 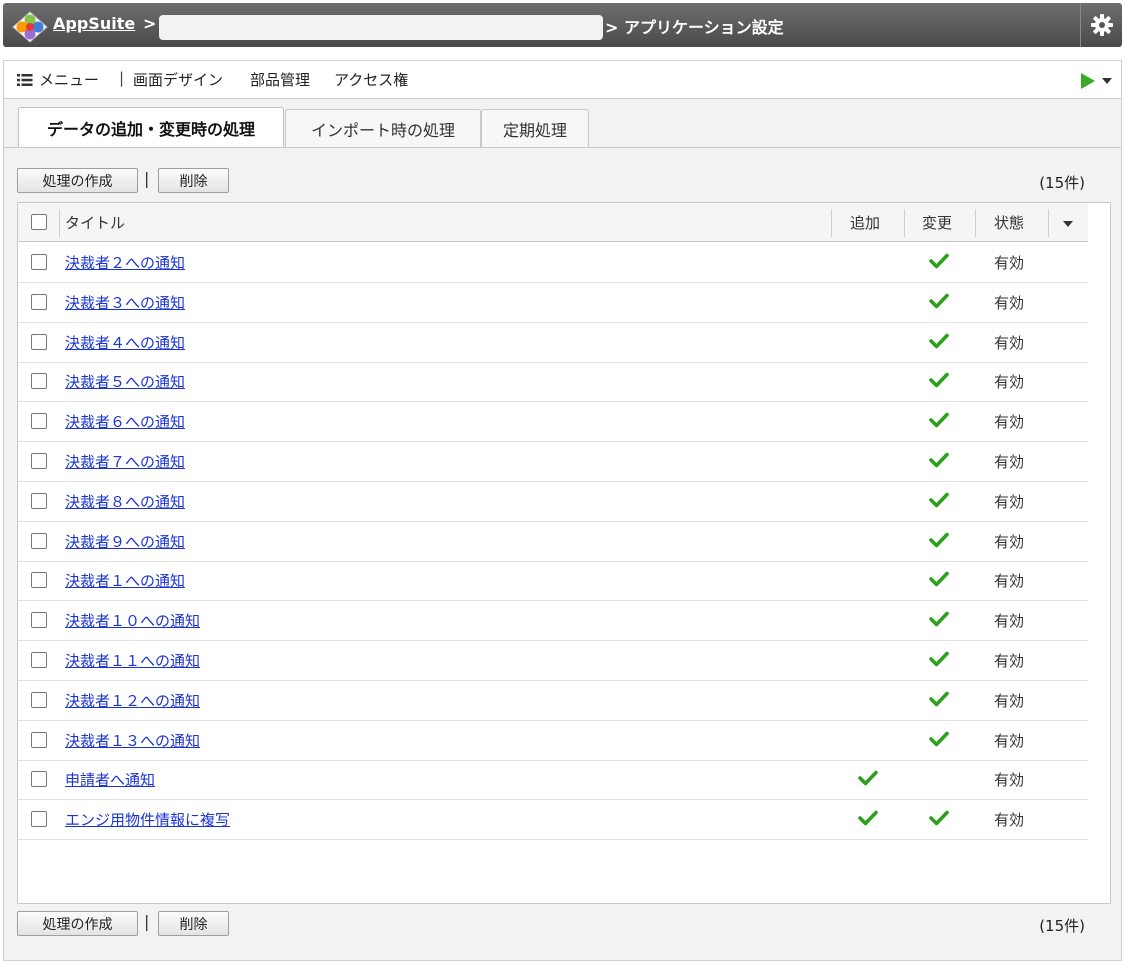 I want to click on column-menu-caret-icon, so click(x=1068, y=224).